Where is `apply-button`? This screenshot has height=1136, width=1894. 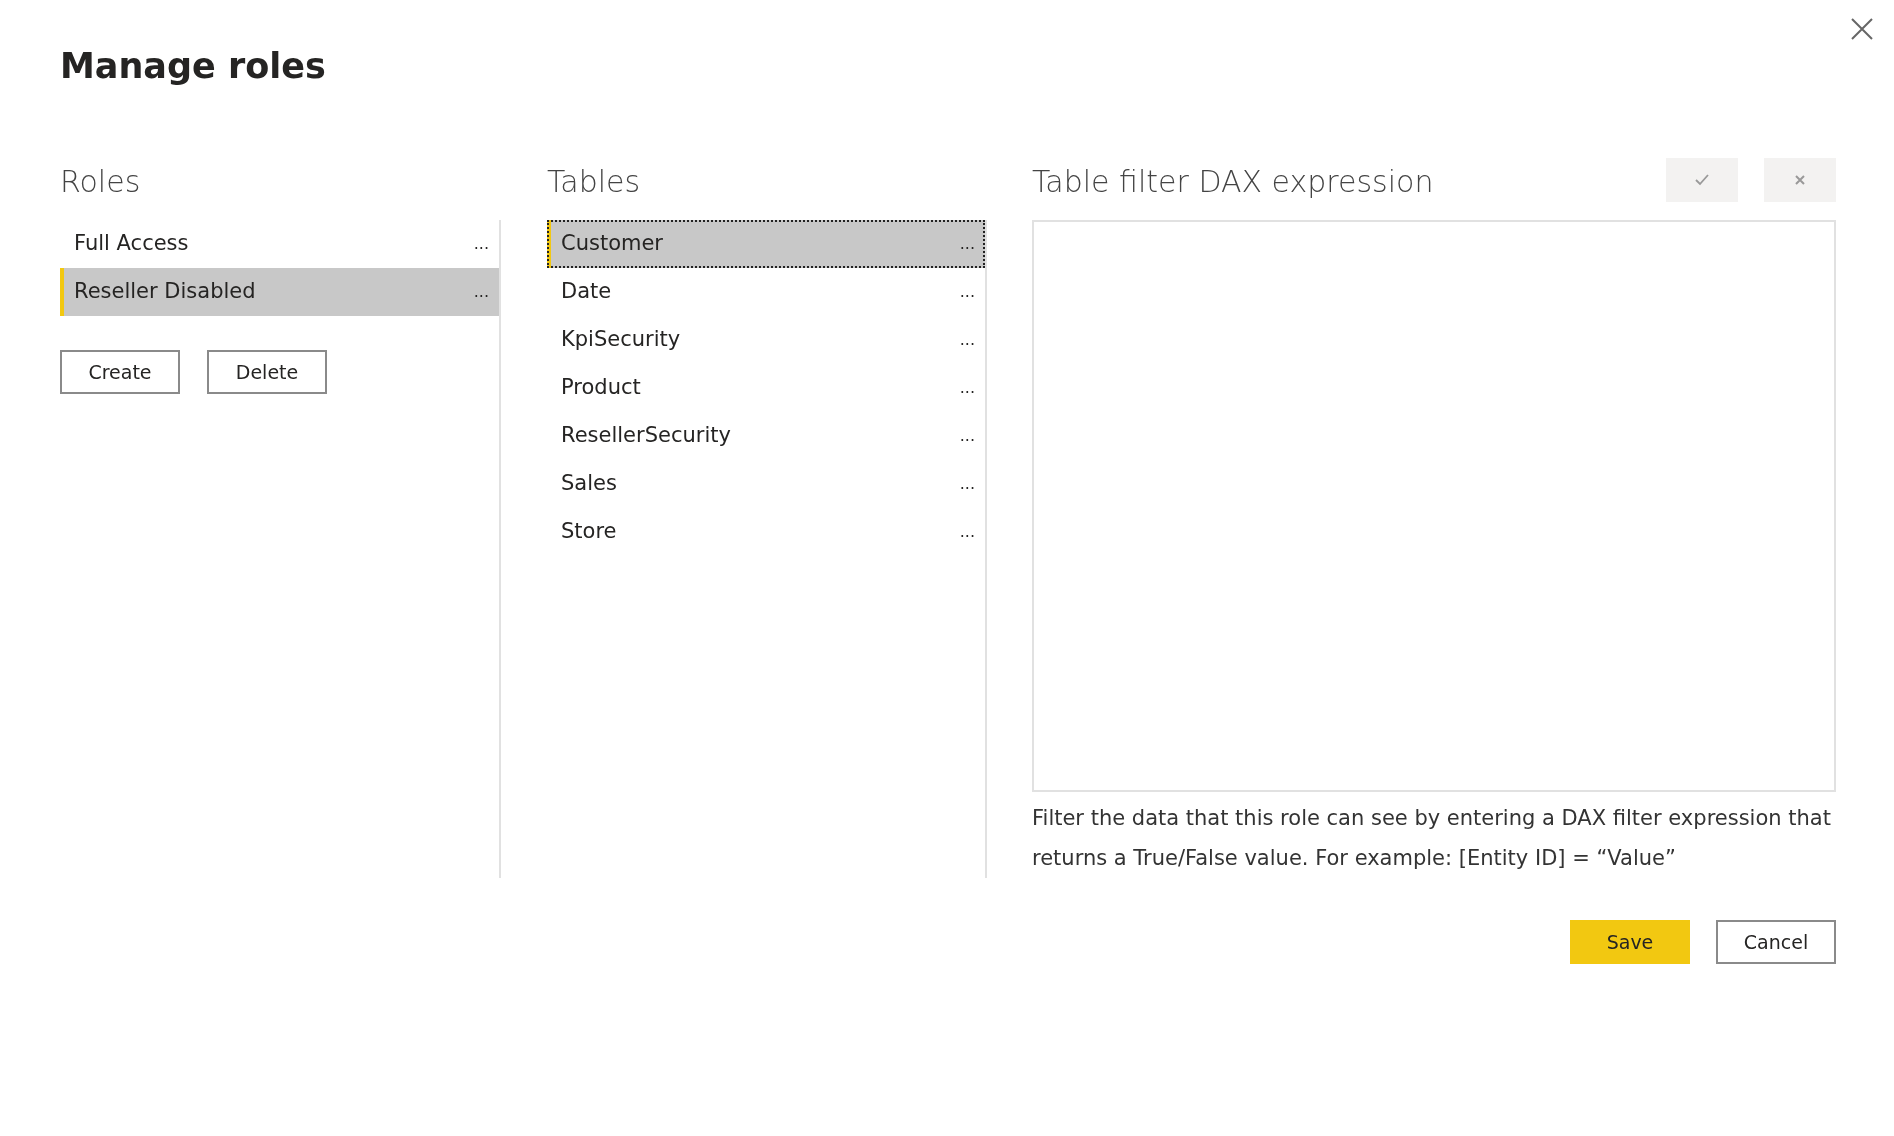 apply-button is located at coordinates (1702, 180).